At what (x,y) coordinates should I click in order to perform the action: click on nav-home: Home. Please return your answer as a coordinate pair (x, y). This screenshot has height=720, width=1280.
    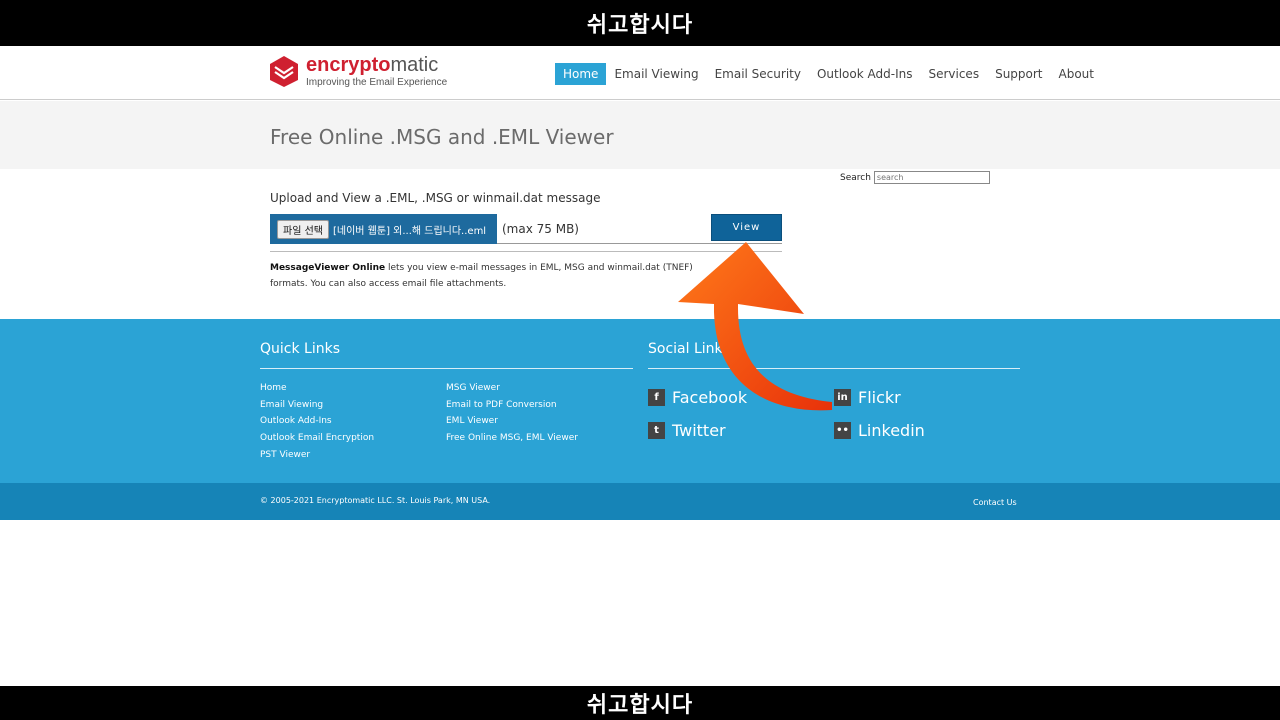
    Looking at the image, I should click on (581, 74).